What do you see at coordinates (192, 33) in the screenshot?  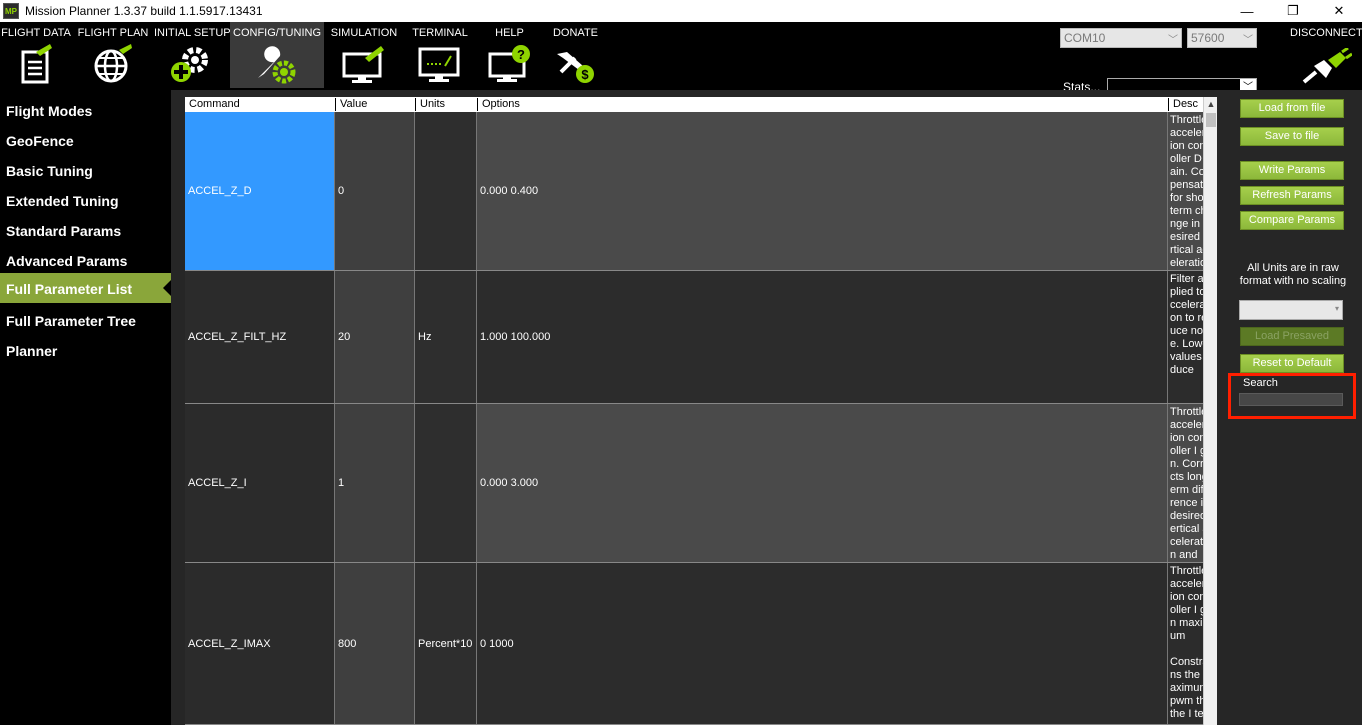 I see `menu-initial-setup-label: INITIAL SETUP` at bounding box center [192, 33].